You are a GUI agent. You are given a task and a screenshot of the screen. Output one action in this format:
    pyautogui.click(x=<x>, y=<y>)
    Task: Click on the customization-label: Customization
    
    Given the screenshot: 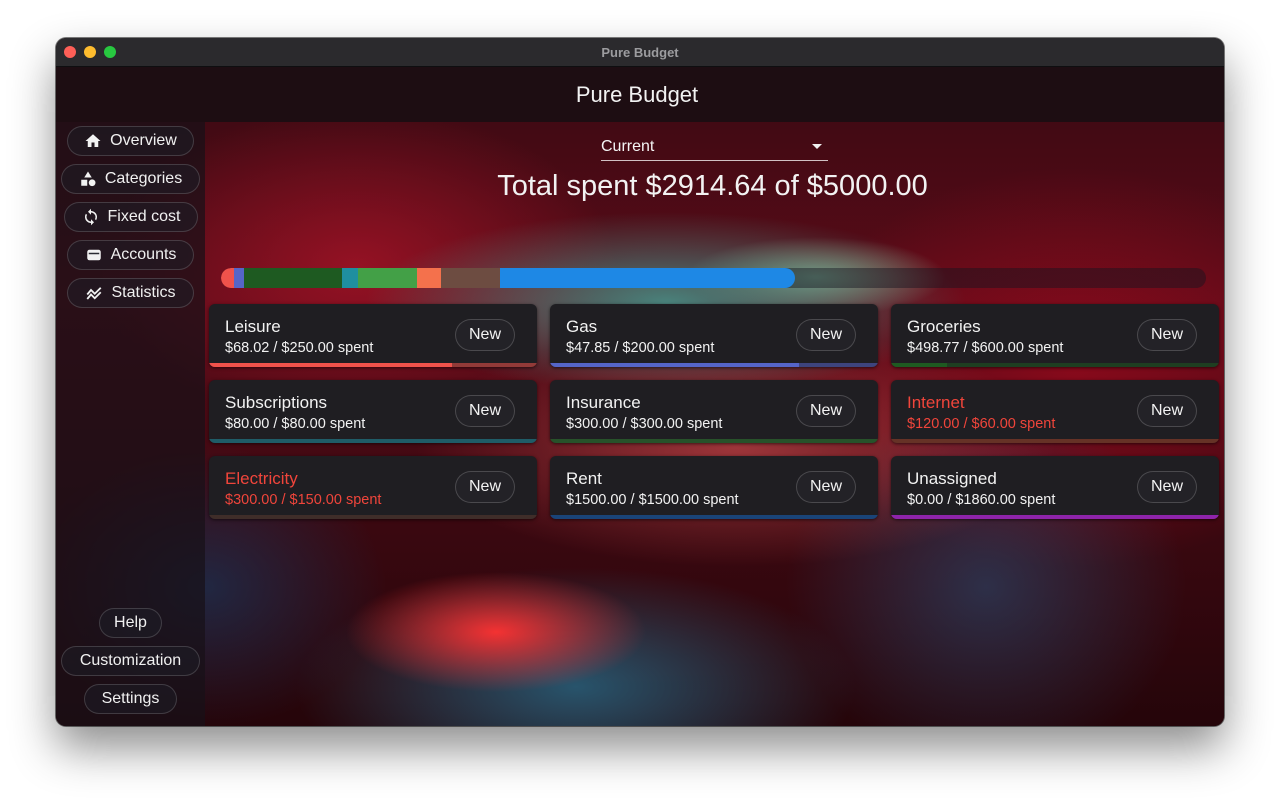 What is the action you would take?
    pyautogui.click(x=130, y=660)
    